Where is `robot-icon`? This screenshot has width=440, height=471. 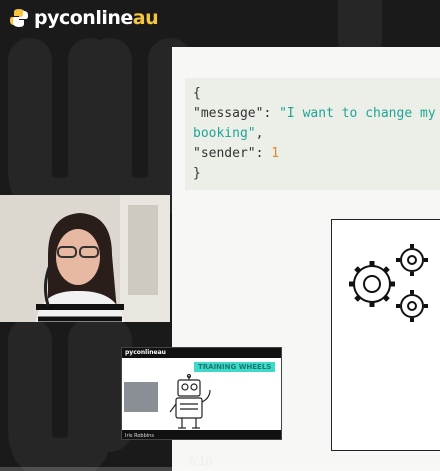
robot-icon is located at coordinates (190, 401).